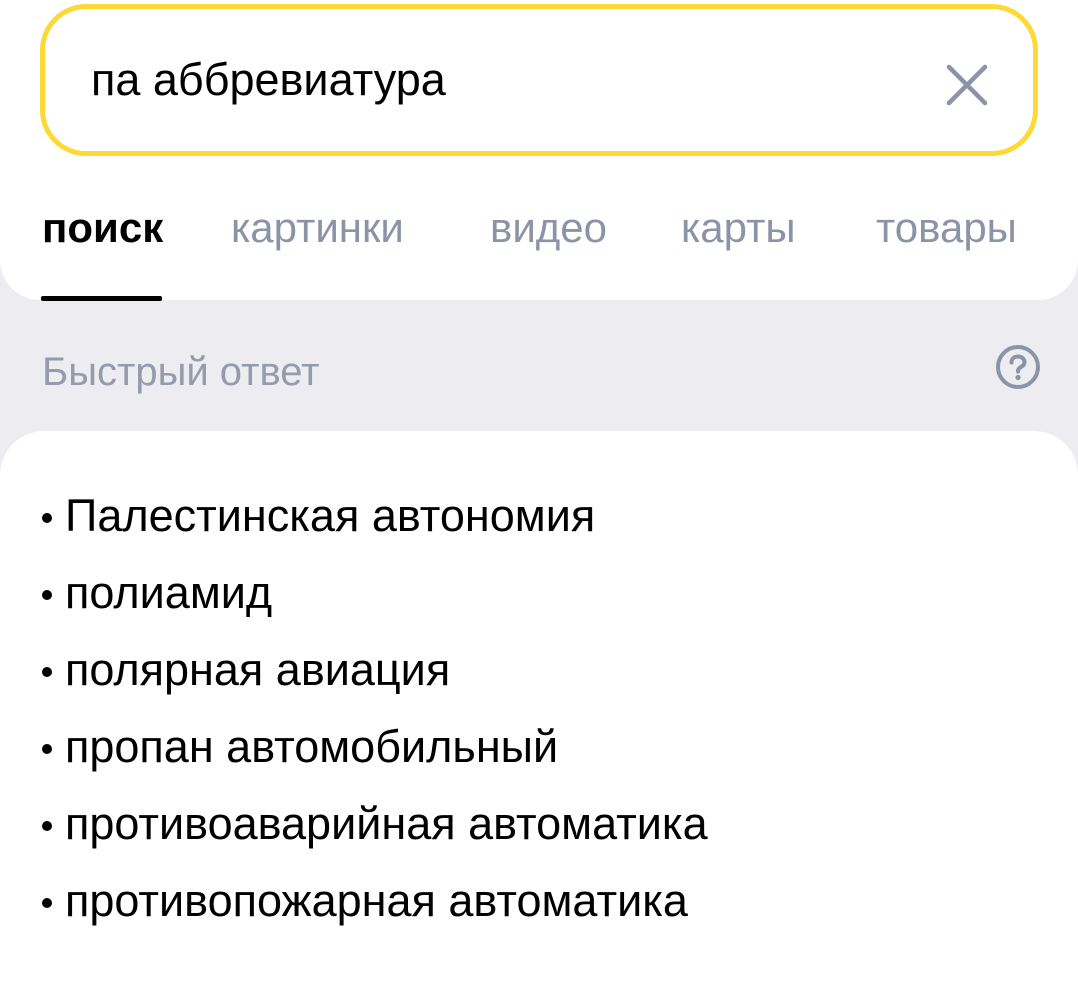 The image size is (1078, 991). Describe the element at coordinates (330, 515) in the screenshot. I see `list-item-text: Палестинская автономия` at that location.